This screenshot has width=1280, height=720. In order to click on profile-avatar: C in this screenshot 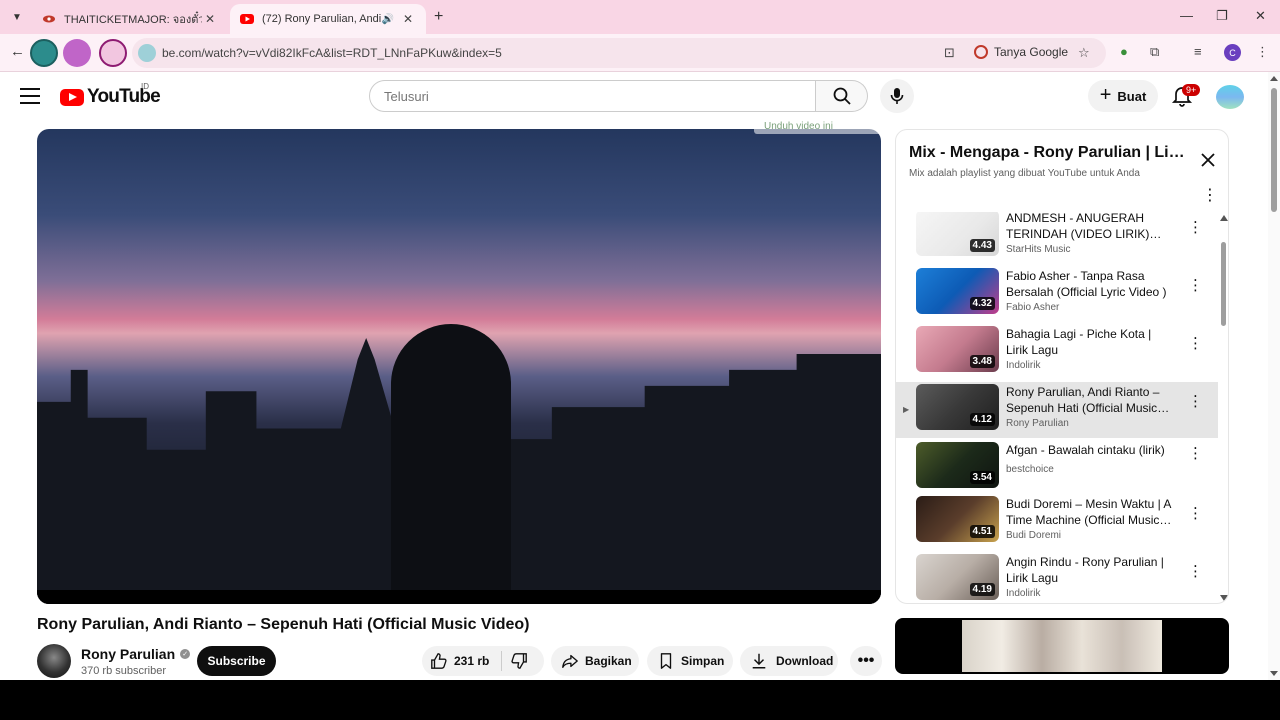, I will do `click(1232, 52)`.